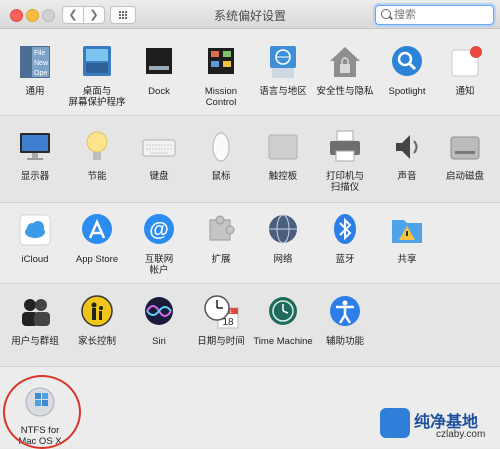 This screenshot has width=500, height=449. What do you see at coordinates (386, 14) in the screenshot?
I see `search-icon` at bounding box center [386, 14].